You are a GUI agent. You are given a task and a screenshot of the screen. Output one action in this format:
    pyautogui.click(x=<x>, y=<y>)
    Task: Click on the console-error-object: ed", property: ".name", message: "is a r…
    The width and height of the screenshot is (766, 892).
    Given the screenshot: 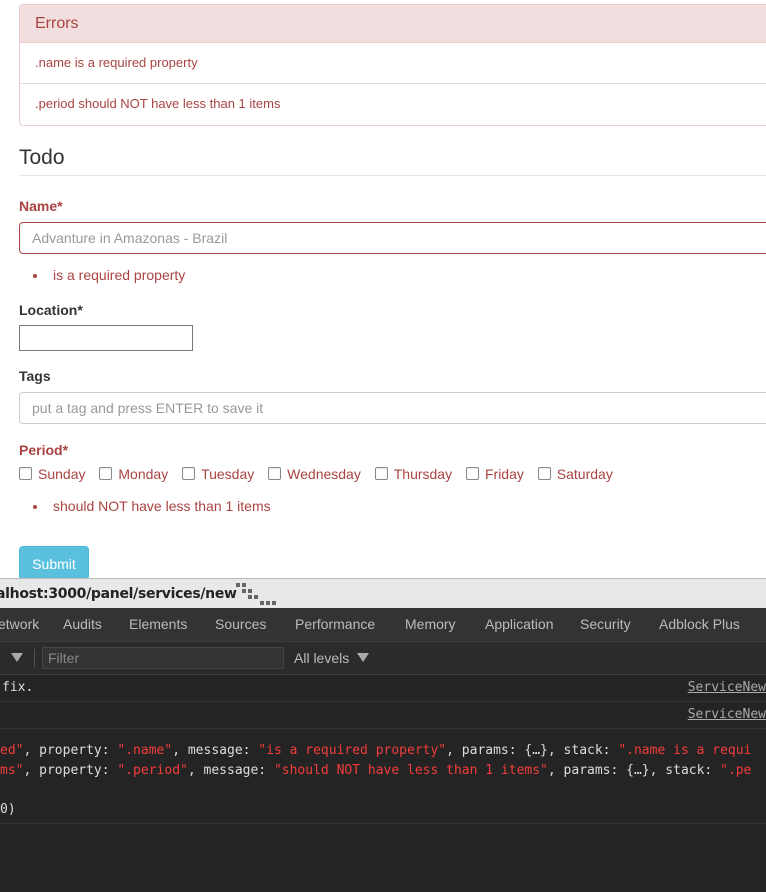 What is the action you would take?
    pyautogui.click(x=383, y=776)
    